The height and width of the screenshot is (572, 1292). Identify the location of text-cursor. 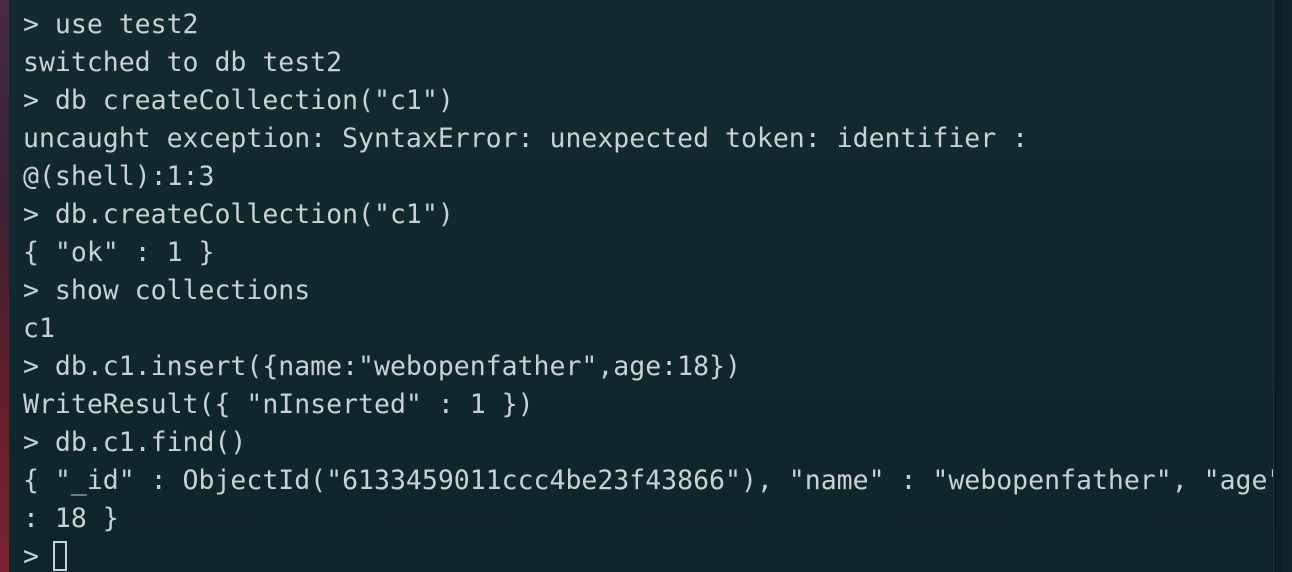
(59, 556).